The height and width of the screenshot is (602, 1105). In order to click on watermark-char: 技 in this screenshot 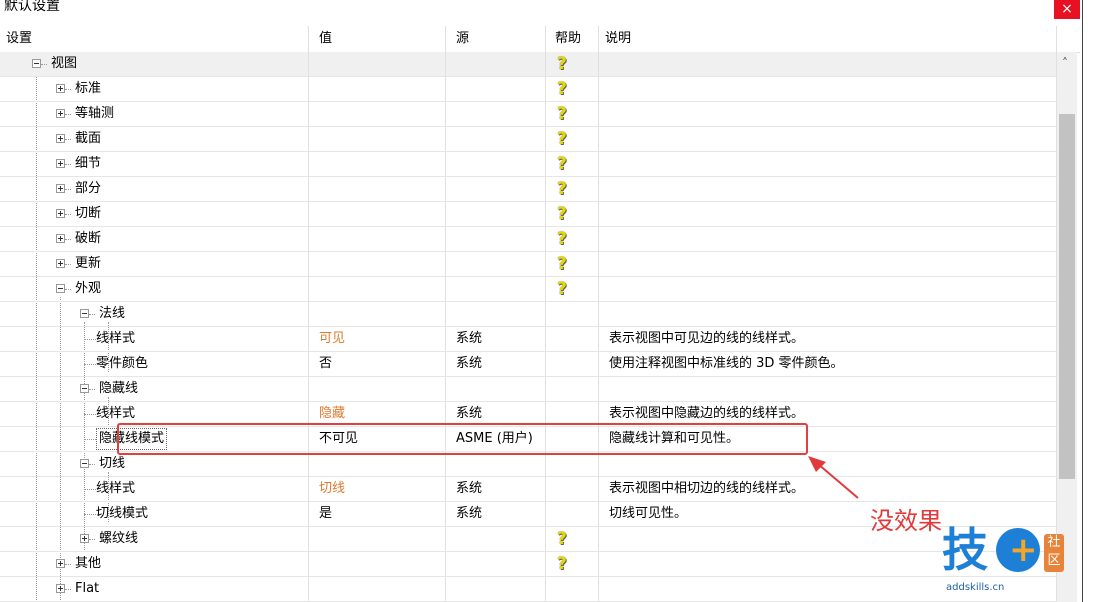, I will do `click(965, 550)`.